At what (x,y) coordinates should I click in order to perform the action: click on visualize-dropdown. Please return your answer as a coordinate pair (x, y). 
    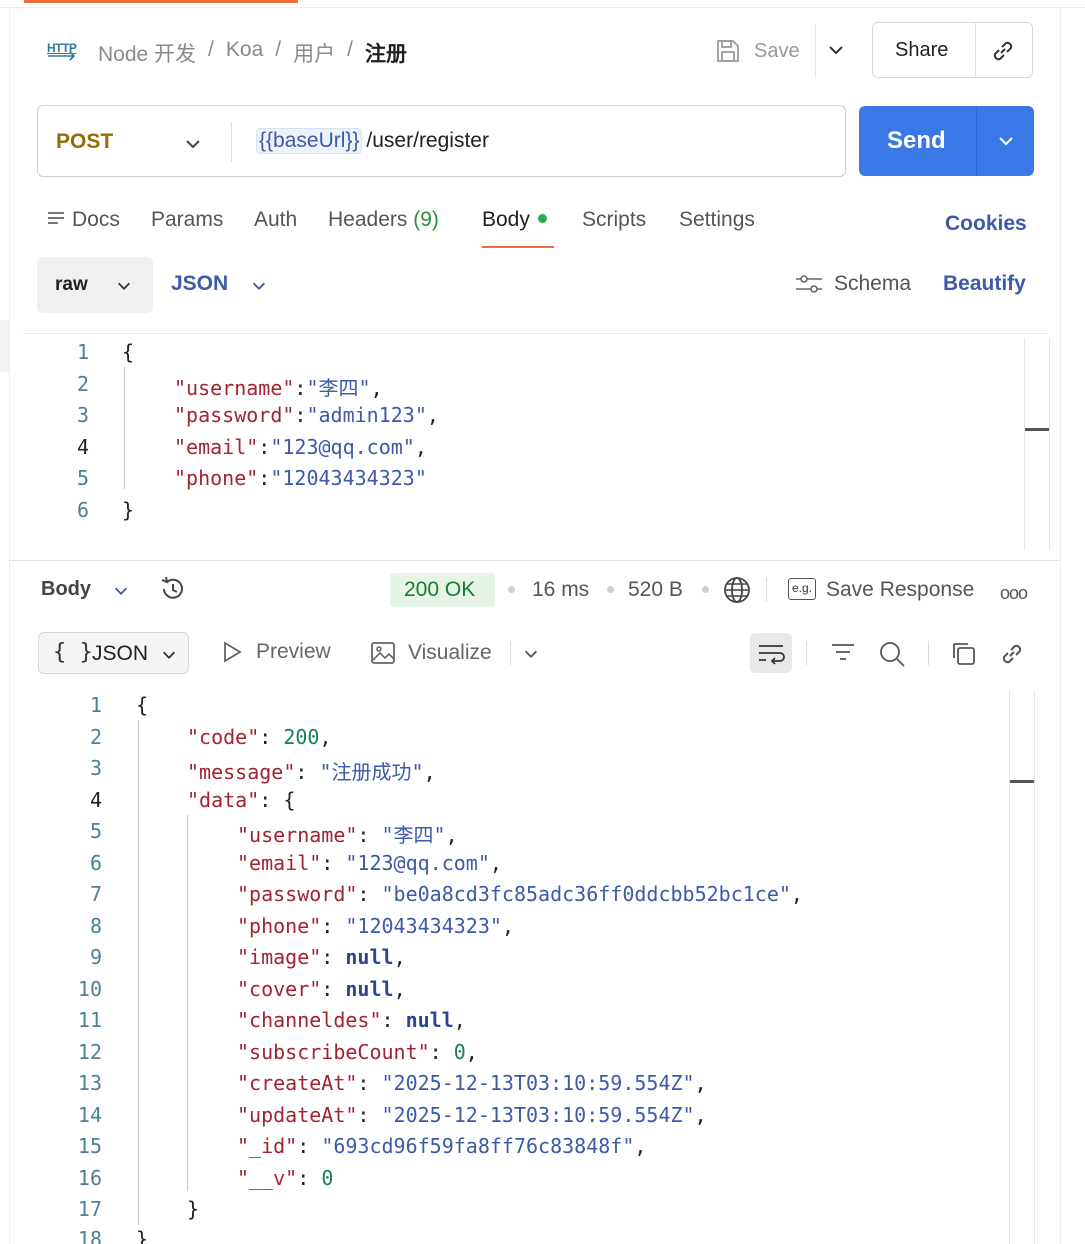
    Looking at the image, I should click on (531, 656).